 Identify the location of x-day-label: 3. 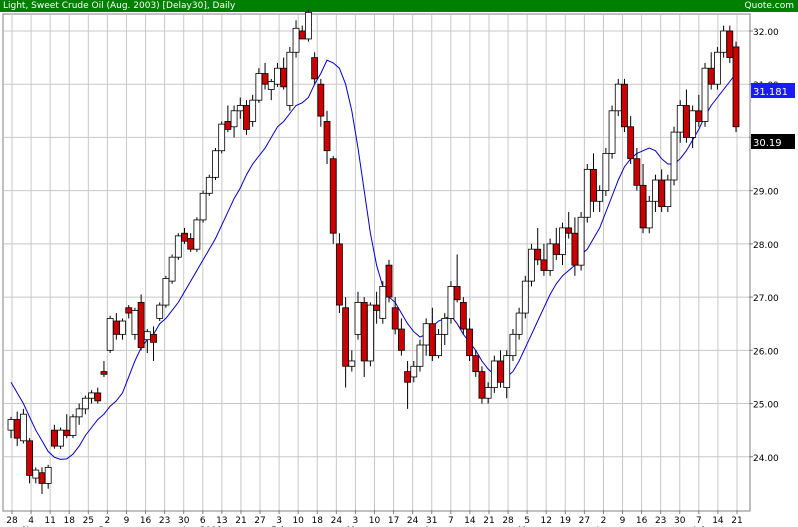
(279, 521).